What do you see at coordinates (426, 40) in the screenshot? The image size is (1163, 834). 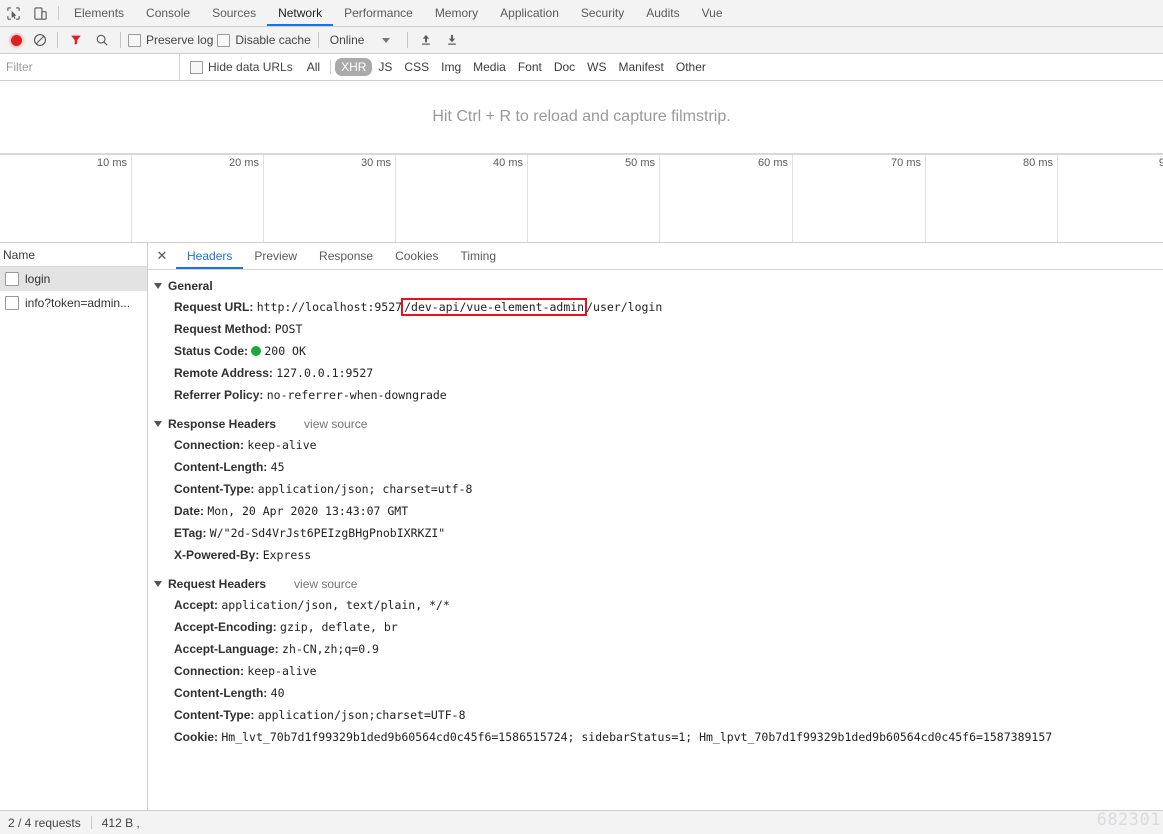 I see `import-har-icon` at bounding box center [426, 40].